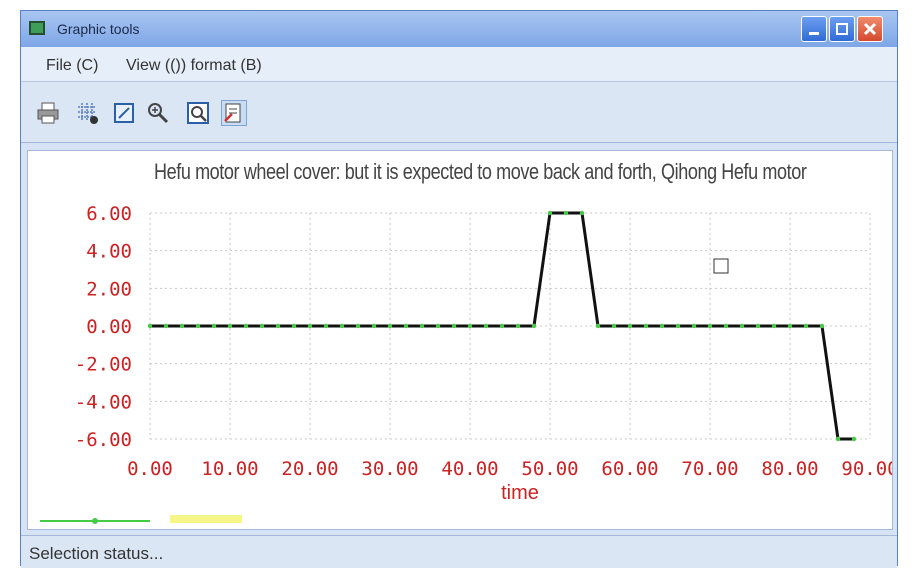 The width and height of the screenshot is (921, 581). I want to click on y-tick-label: 4.00, so click(109, 252).